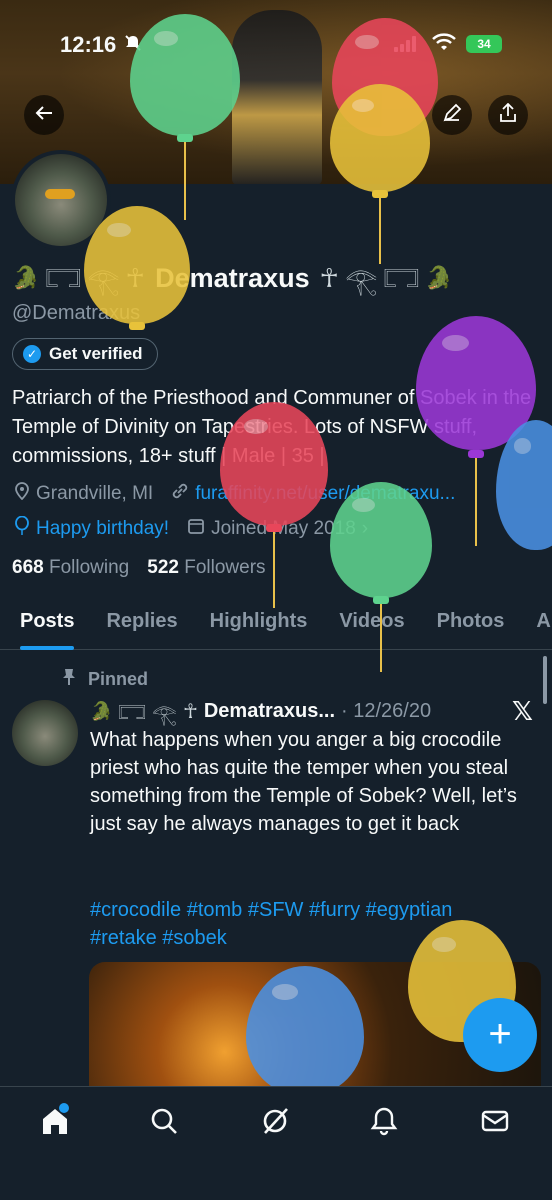 This screenshot has height=1200, width=552. Describe the element at coordinates (55, 1122) in the screenshot. I see `nav-home` at that location.